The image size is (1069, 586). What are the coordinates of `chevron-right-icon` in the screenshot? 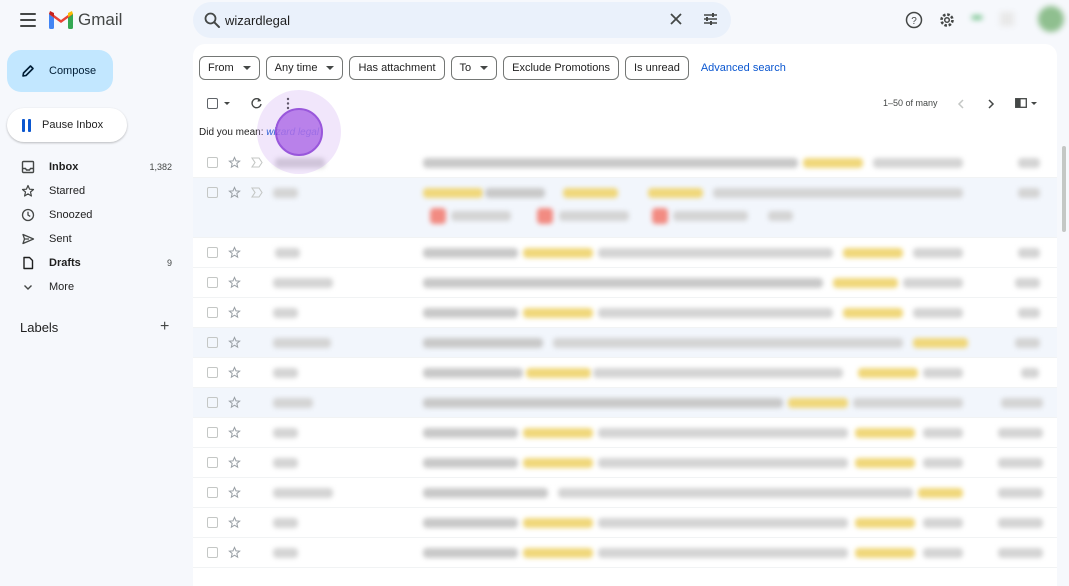 It's located at (991, 104).